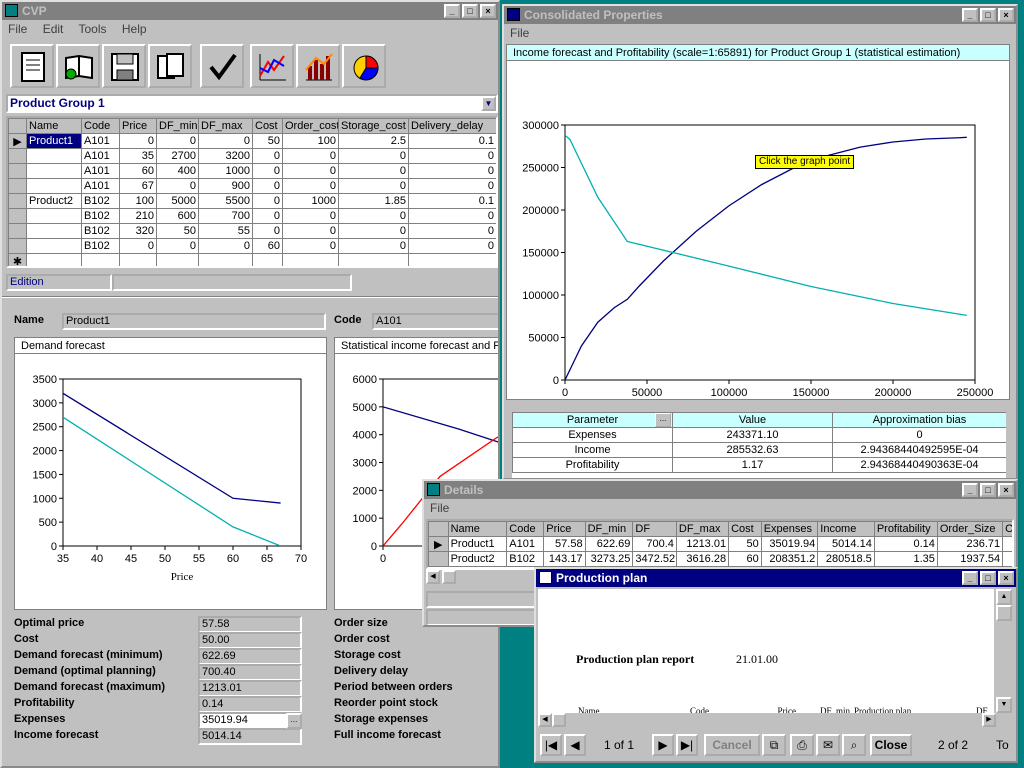 This screenshot has height=768, width=1024. Describe the element at coordinates (32, 66) in the screenshot. I see `new-document-button` at that location.